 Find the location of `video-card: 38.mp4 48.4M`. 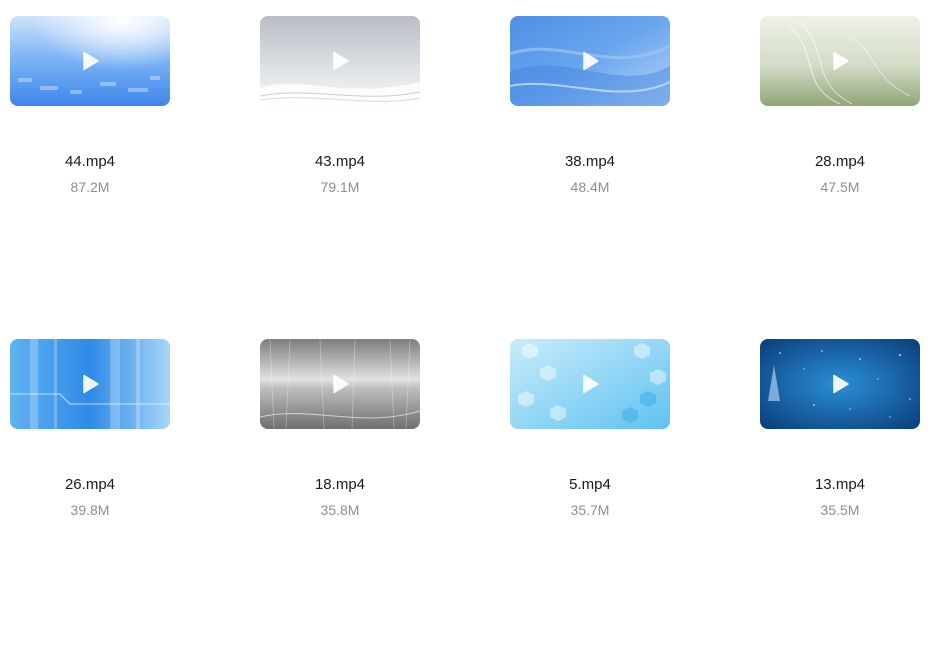

video-card: 38.mp4 48.4M is located at coordinates (590, 177).